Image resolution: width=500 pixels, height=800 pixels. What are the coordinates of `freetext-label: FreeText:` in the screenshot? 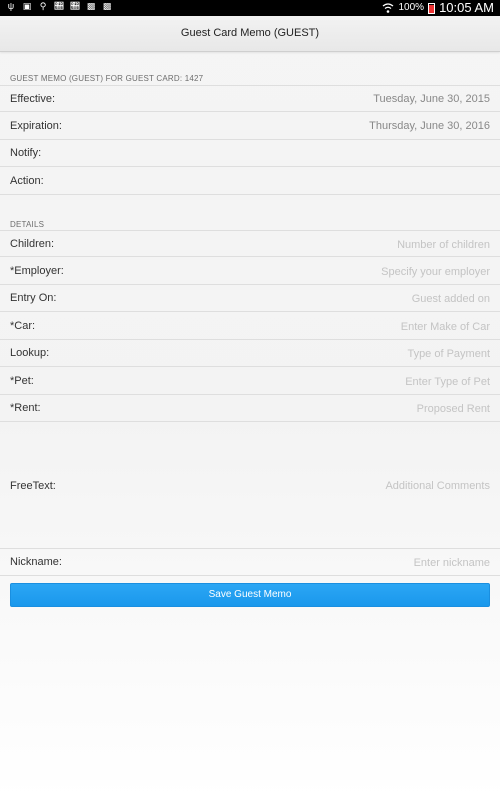 It's located at (33, 486).